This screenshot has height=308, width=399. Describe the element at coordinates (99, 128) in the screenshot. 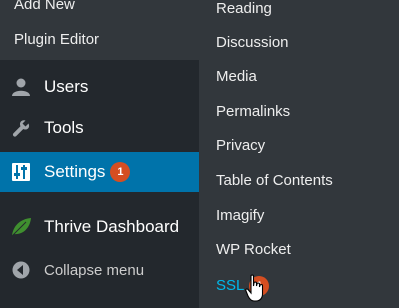

I see `menu-item-tools: Tools` at that location.